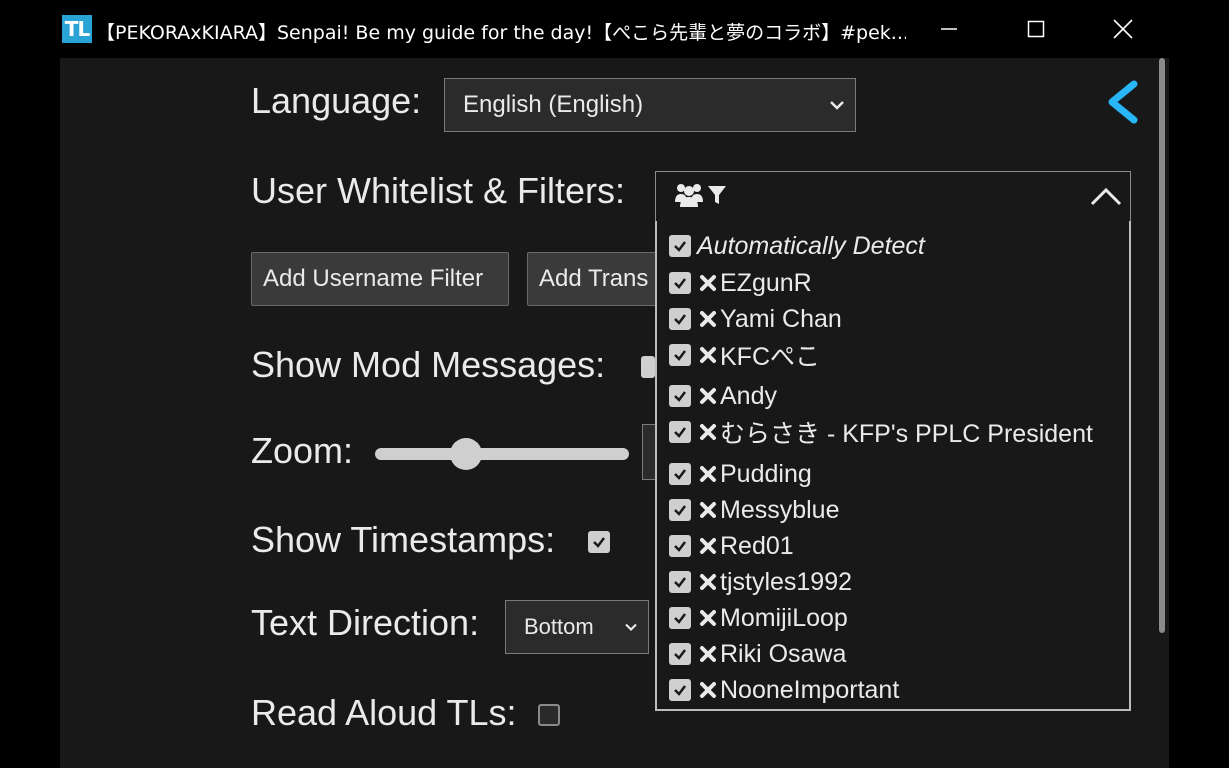  Describe the element at coordinates (336, 100) in the screenshot. I see `language-label: Language:` at that location.